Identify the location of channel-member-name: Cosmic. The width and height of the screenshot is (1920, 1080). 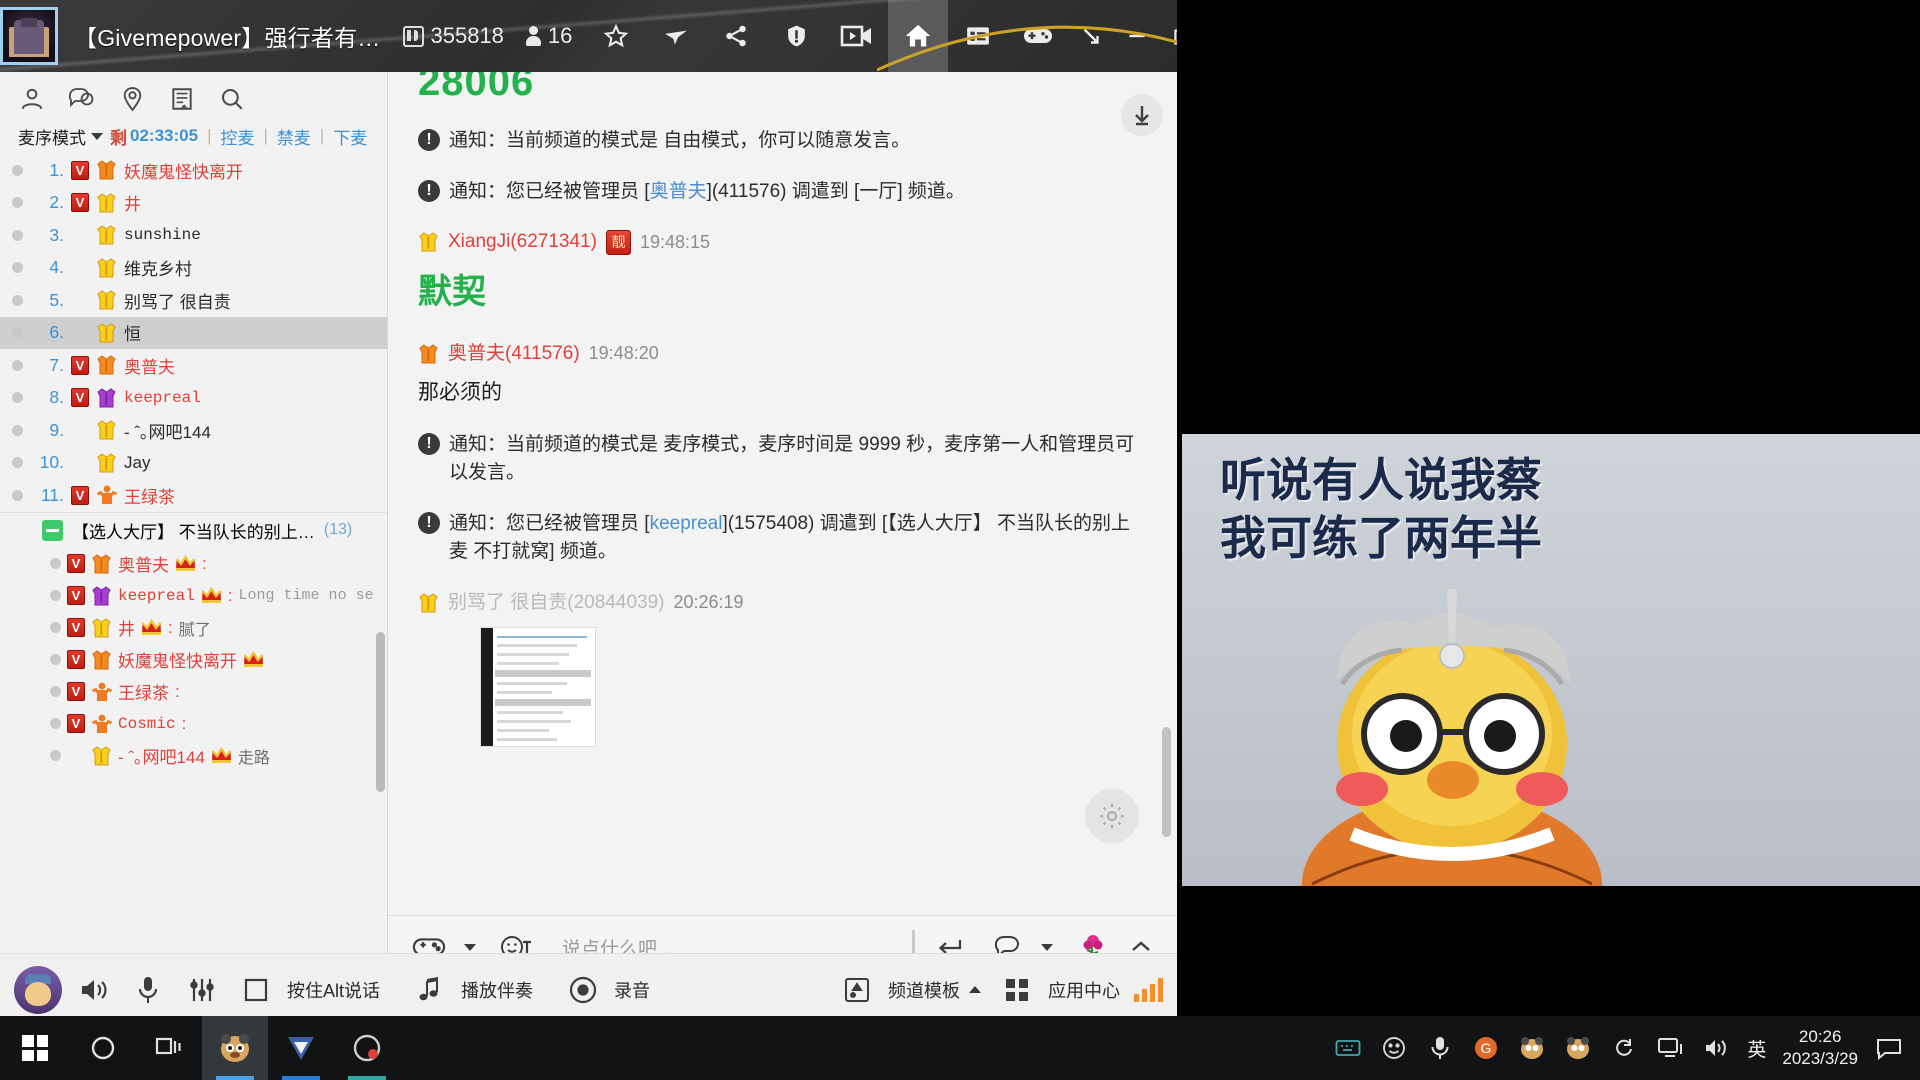
(147, 724).